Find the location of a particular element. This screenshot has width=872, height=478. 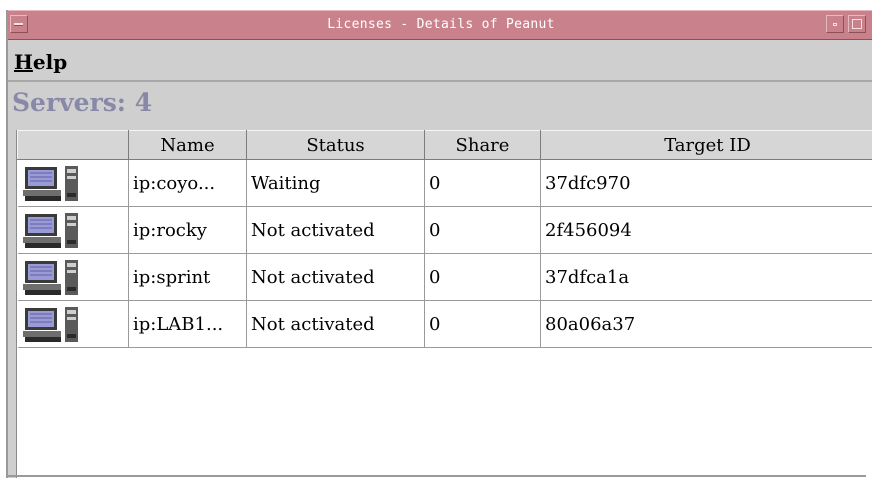

row-target-id: 80a06a37 is located at coordinates (706, 324).